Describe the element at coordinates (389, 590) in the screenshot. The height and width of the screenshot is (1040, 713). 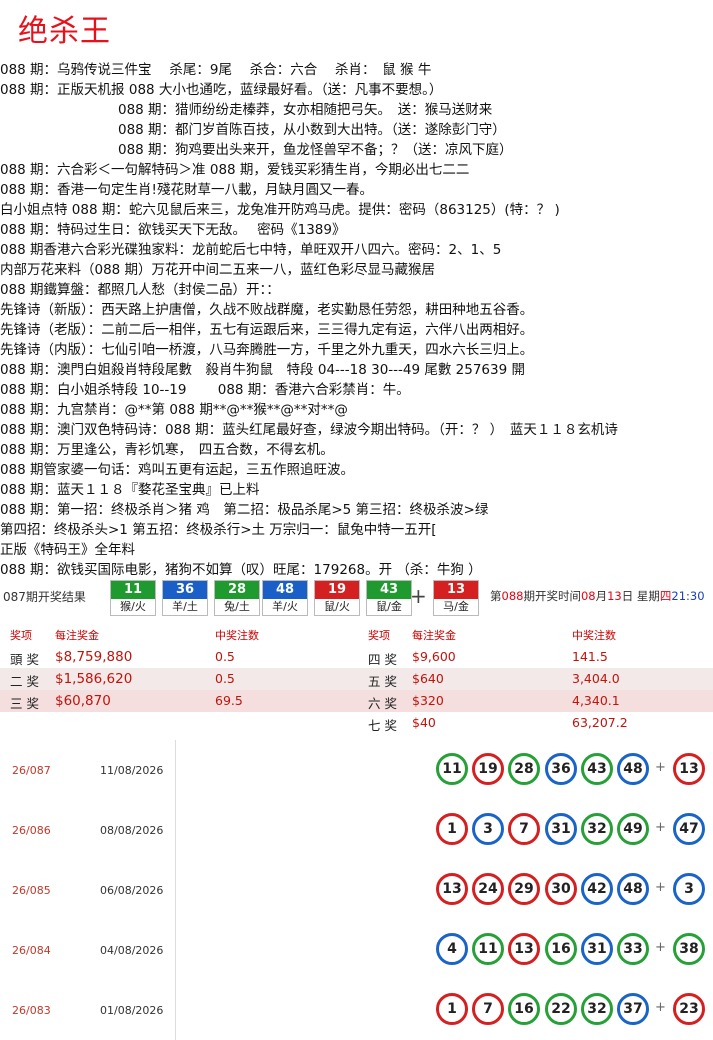
I see `ball-number: 43` at that location.